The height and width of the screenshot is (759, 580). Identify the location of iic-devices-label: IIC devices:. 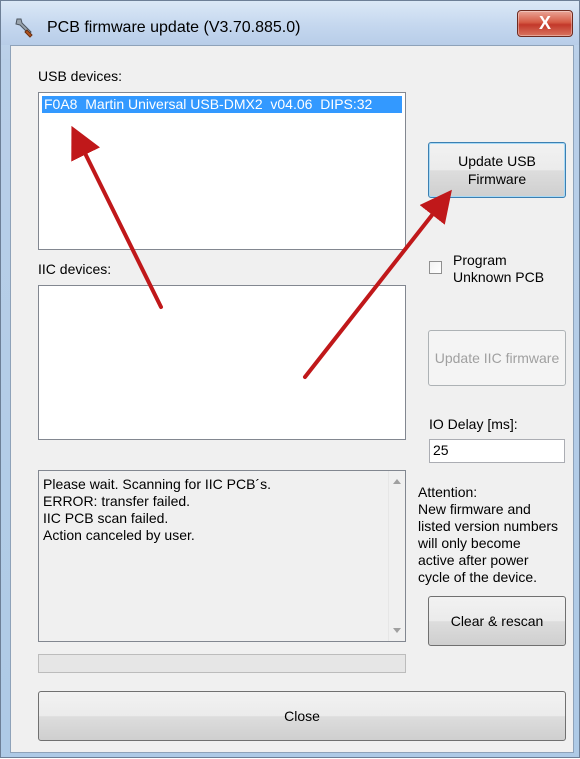
(75, 269).